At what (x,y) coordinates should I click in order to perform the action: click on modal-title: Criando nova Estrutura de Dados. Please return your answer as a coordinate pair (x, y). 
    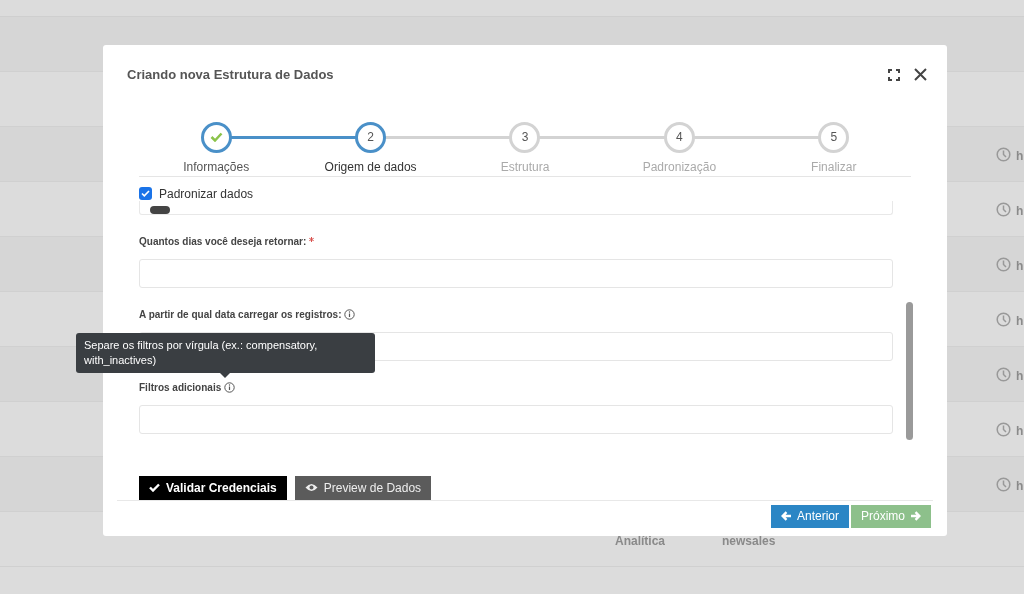
    Looking at the image, I should click on (230, 75).